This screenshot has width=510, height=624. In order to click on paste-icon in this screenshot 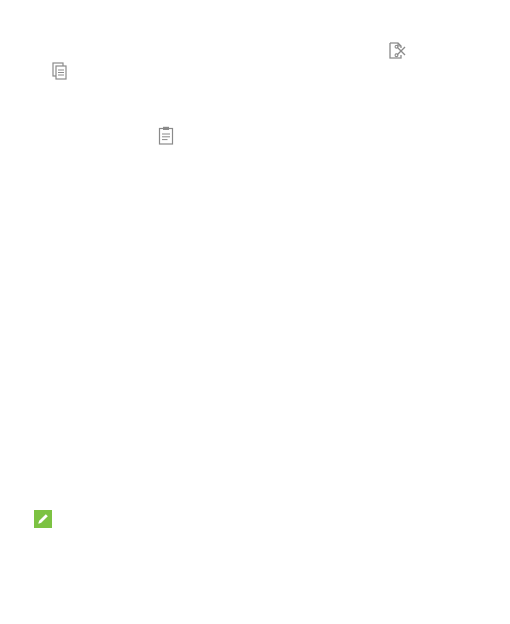, I will do `click(166, 135)`.